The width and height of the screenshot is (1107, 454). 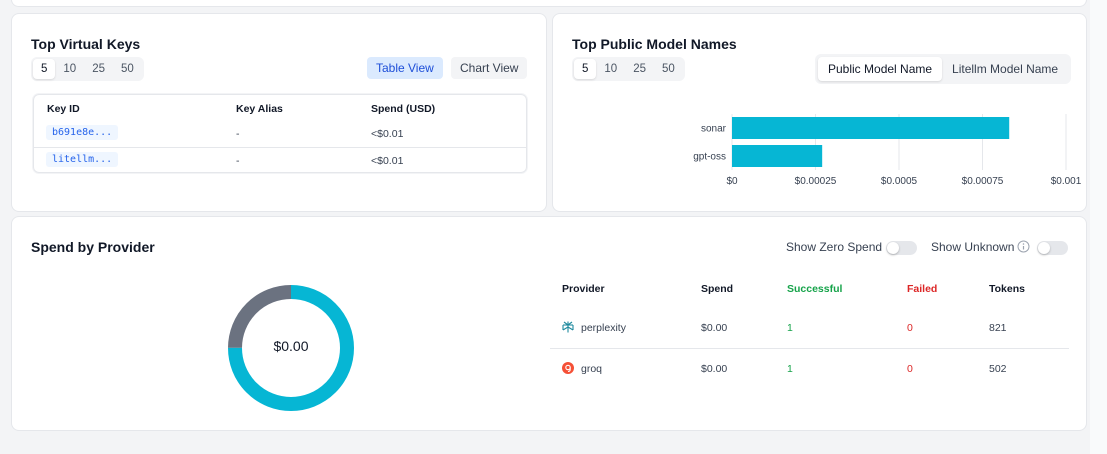 What do you see at coordinates (717, 289) in the screenshot?
I see `column-header-spend: Spend` at bounding box center [717, 289].